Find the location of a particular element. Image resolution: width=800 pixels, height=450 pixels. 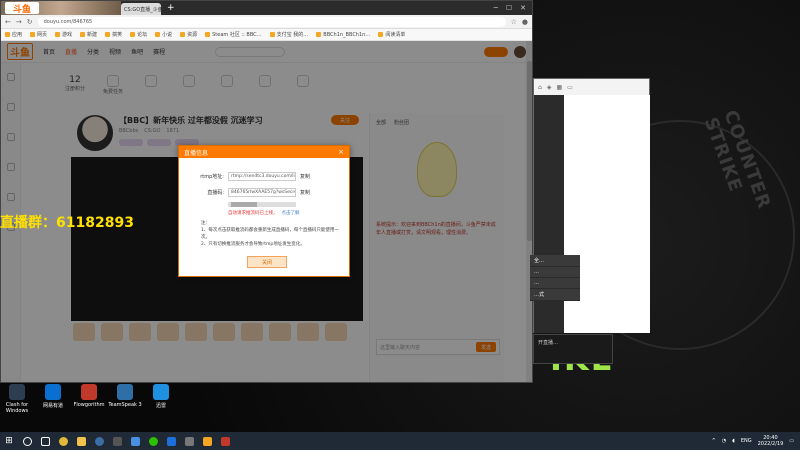

maximize-icon: ☐ is located at coordinates (509, 8).